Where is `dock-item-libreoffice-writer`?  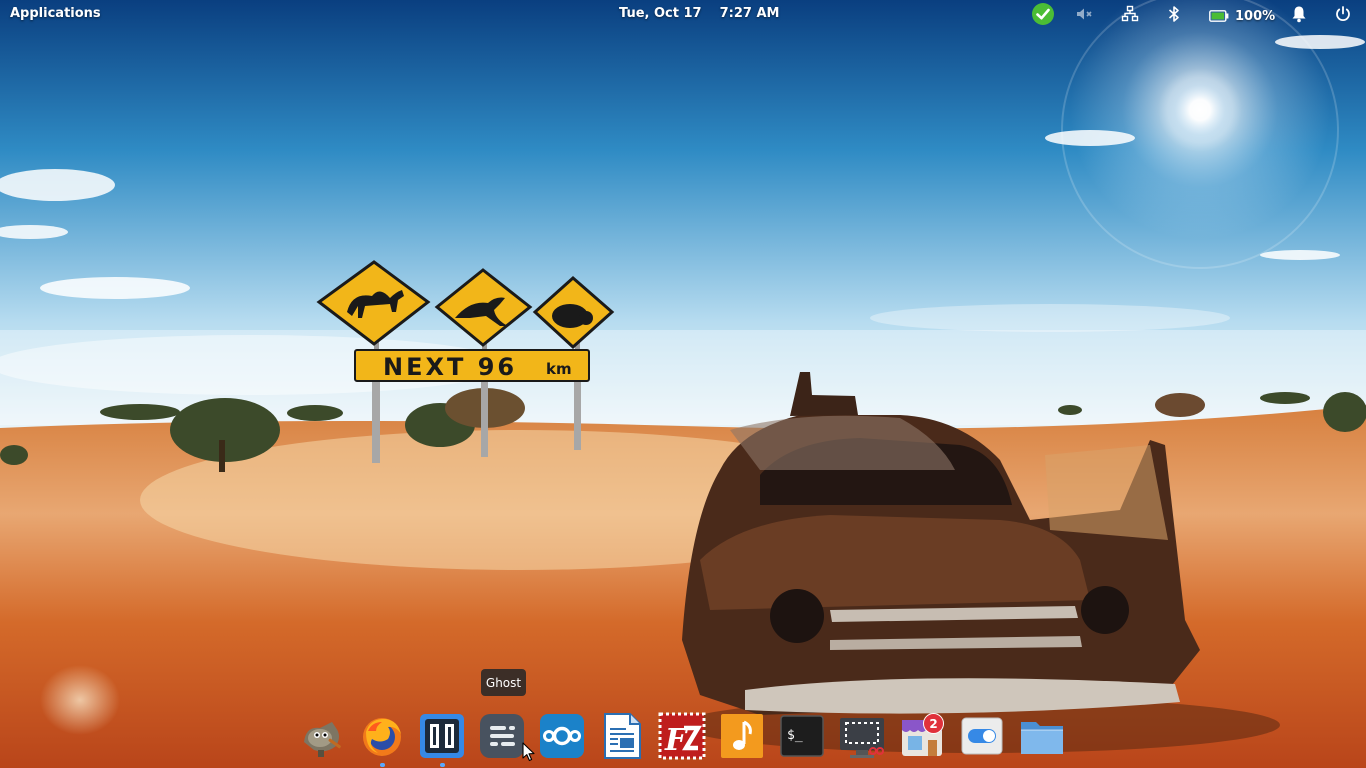 dock-item-libreoffice-writer is located at coordinates (622, 736).